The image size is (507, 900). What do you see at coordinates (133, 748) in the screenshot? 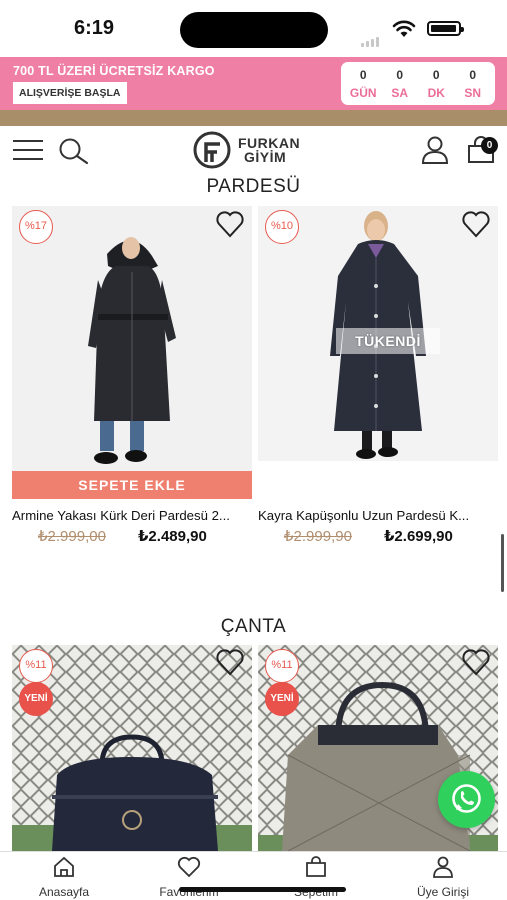
I see `product-card: %11 YENİ` at bounding box center [133, 748].